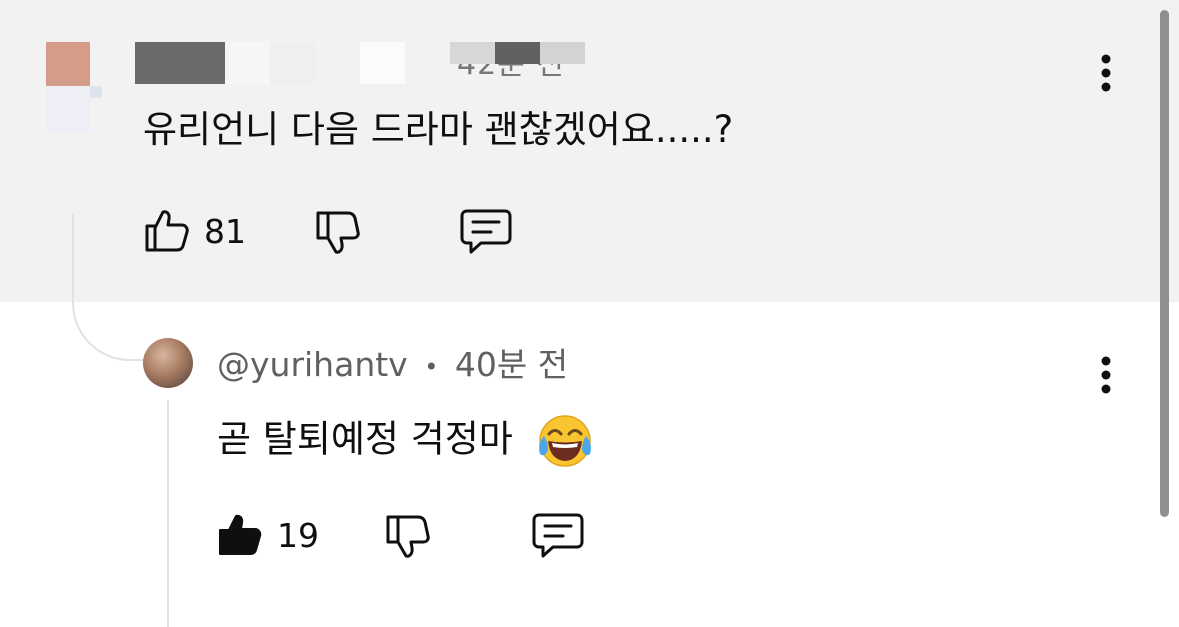 The width and height of the screenshot is (1179, 627). I want to click on like-icon-filled, so click(240, 534).